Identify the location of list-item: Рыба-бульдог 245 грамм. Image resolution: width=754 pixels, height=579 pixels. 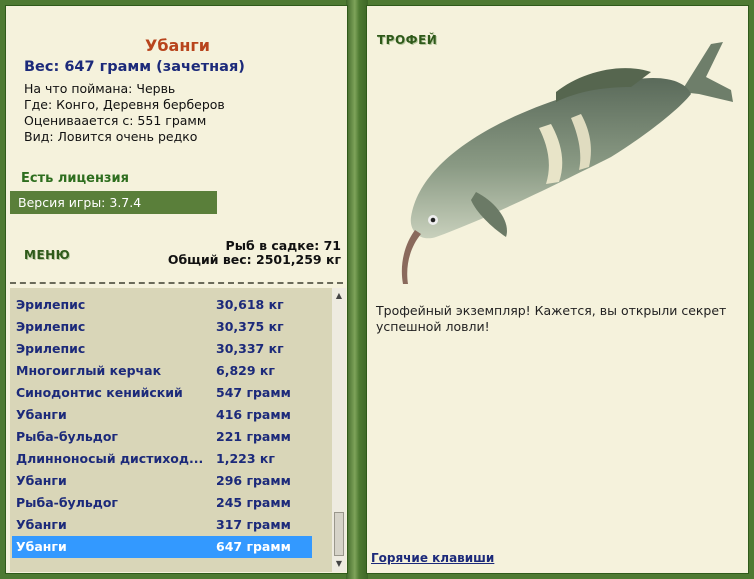
(162, 503).